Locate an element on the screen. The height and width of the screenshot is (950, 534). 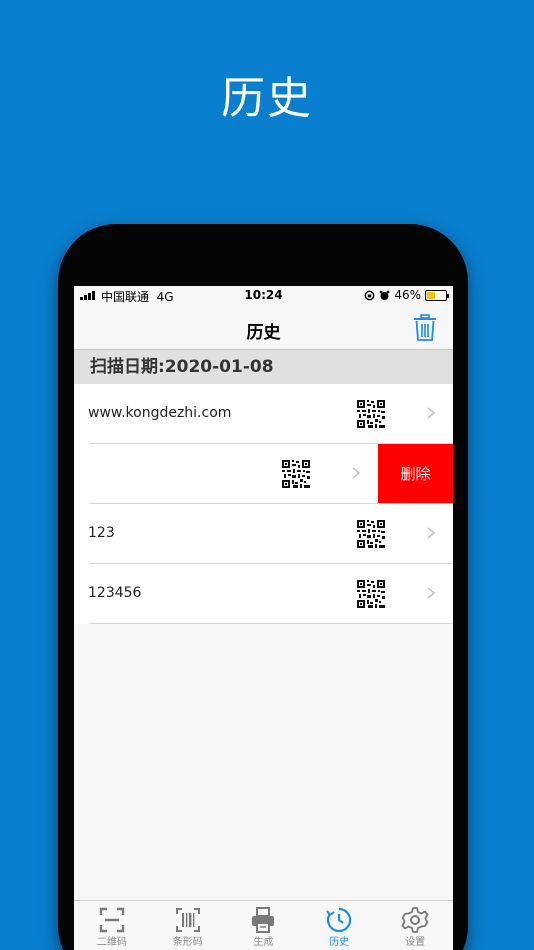
alarm-icon is located at coordinates (384, 295).